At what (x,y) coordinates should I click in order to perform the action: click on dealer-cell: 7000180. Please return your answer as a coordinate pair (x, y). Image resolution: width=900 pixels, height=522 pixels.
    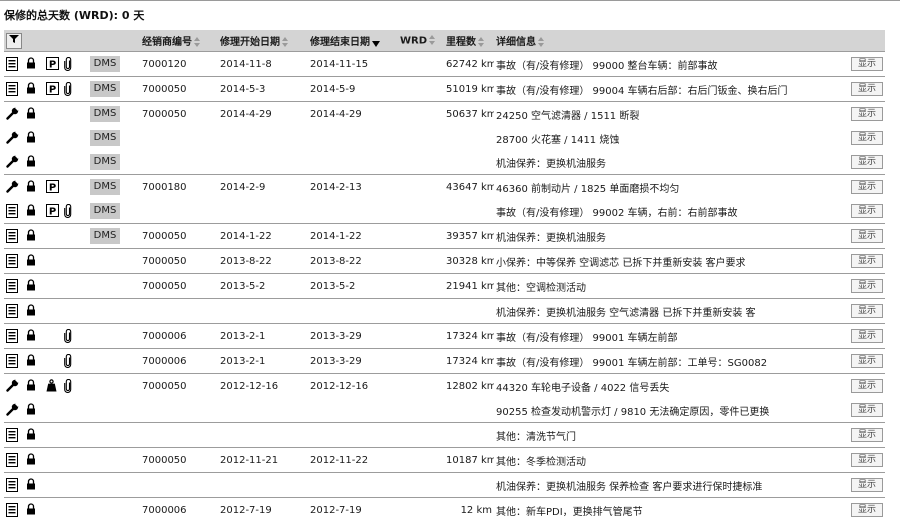
    Looking at the image, I should click on (179, 187).